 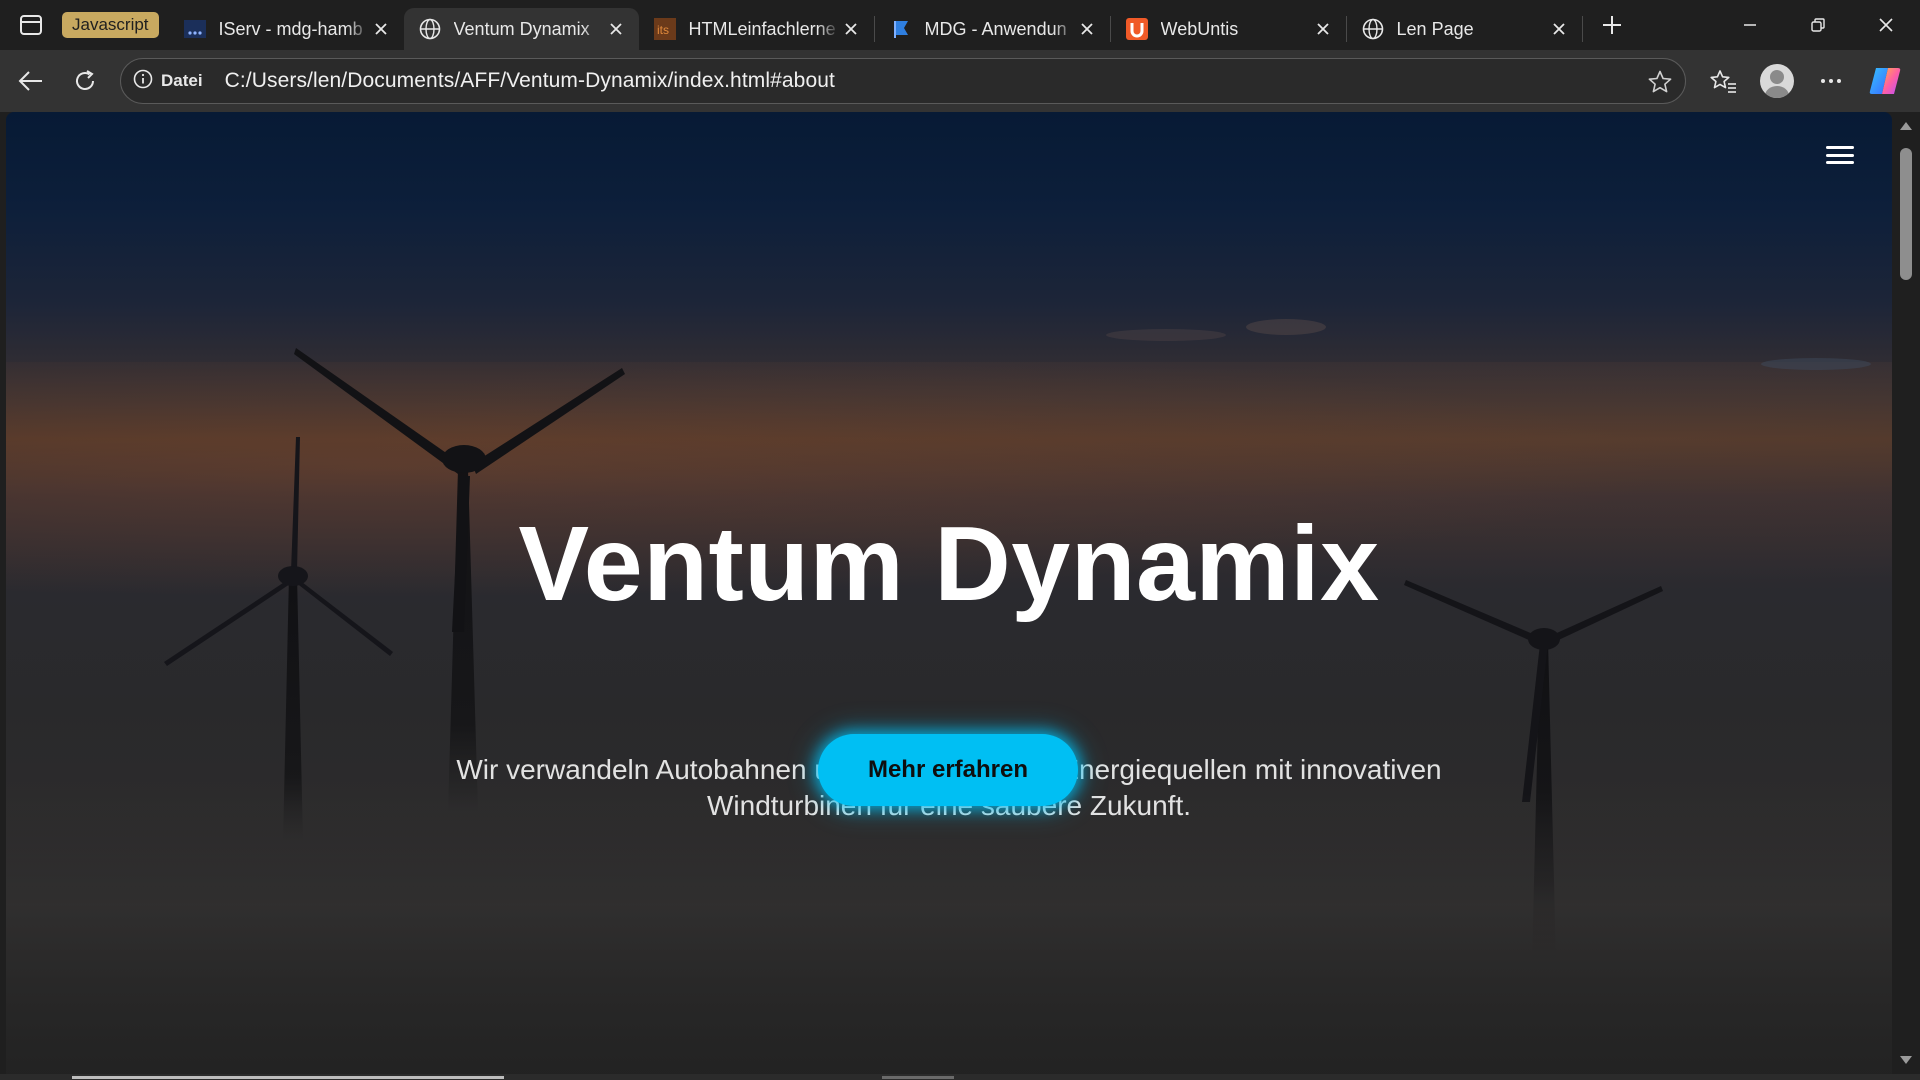 I want to click on tab-title: Ventum Dynamix, so click(x=521, y=28).